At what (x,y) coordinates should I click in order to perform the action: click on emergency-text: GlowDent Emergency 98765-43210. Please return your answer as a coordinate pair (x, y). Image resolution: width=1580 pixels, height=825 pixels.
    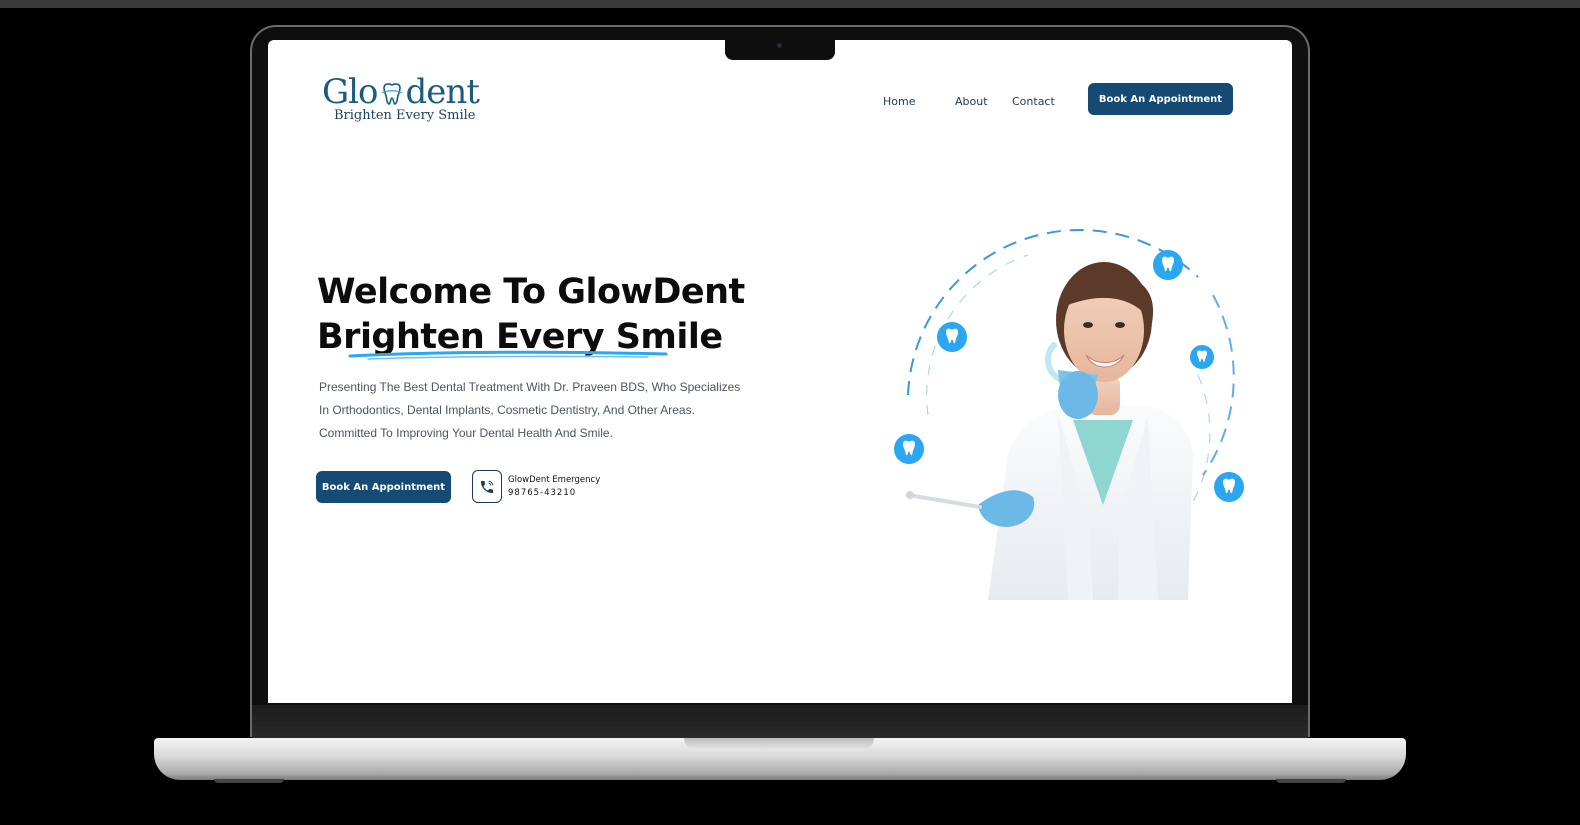
    Looking at the image, I should click on (554, 487).